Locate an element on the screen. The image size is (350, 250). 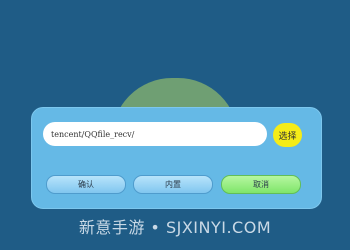
cancel-button: 取消 is located at coordinates (261, 184).